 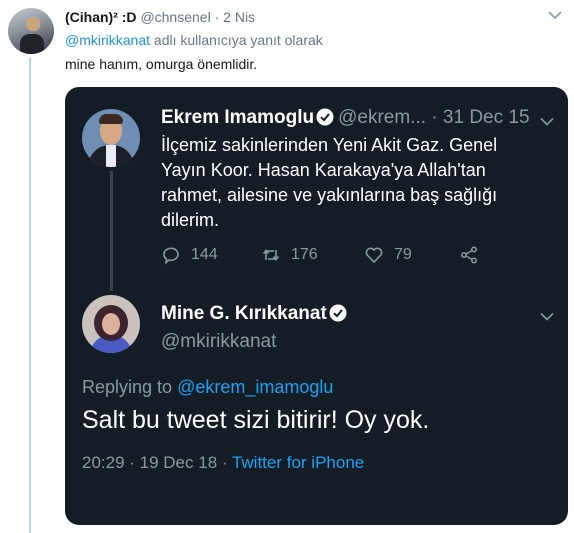 I want to click on reply-tweet-text: Salt bu tweet sizi bitirir! Oy yok., so click(x=256, y=420).